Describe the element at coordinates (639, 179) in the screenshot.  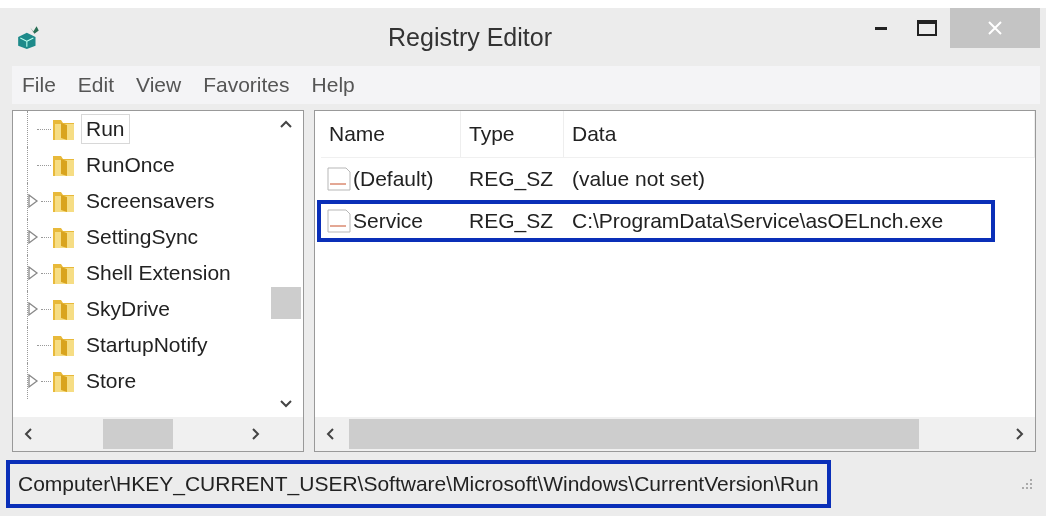
I see `value-data: (value not set)` at that location.